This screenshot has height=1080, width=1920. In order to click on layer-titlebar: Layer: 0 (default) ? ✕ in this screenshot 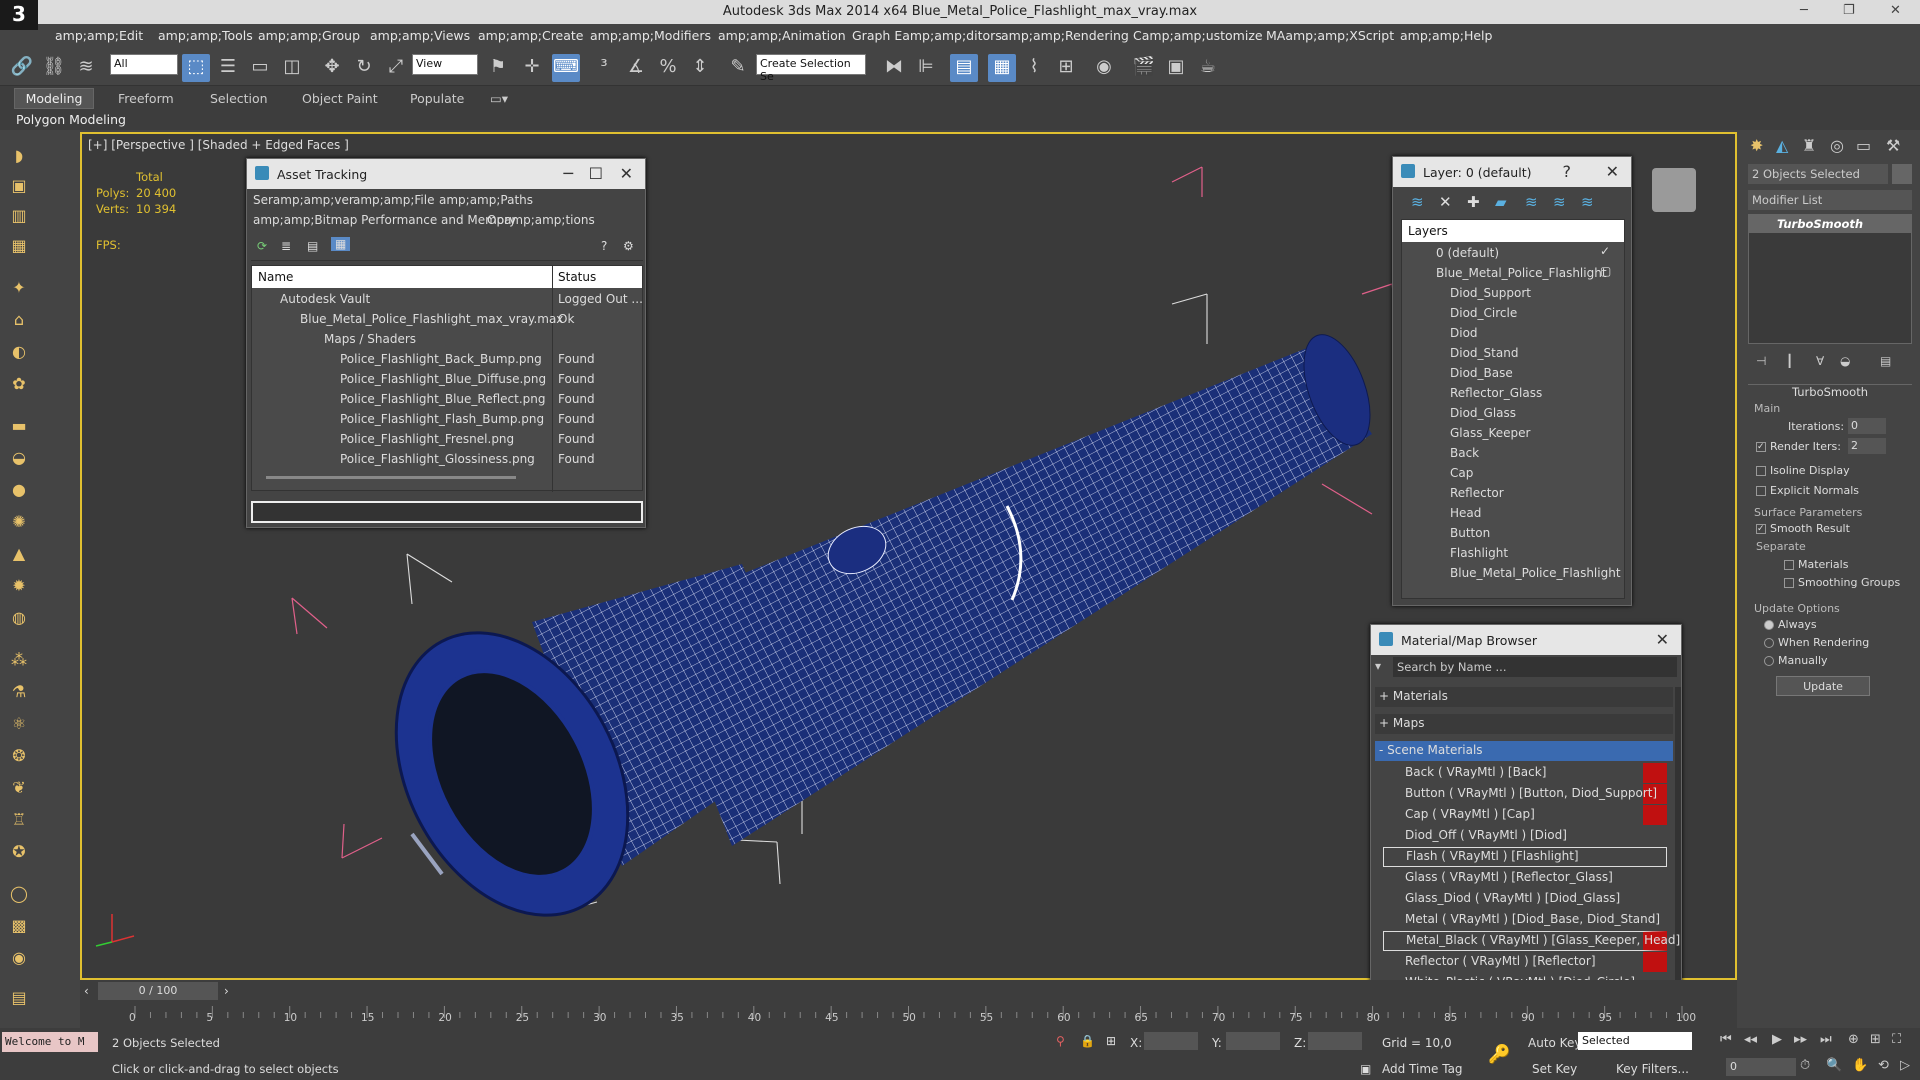, I will do `click(1512, 172)`.